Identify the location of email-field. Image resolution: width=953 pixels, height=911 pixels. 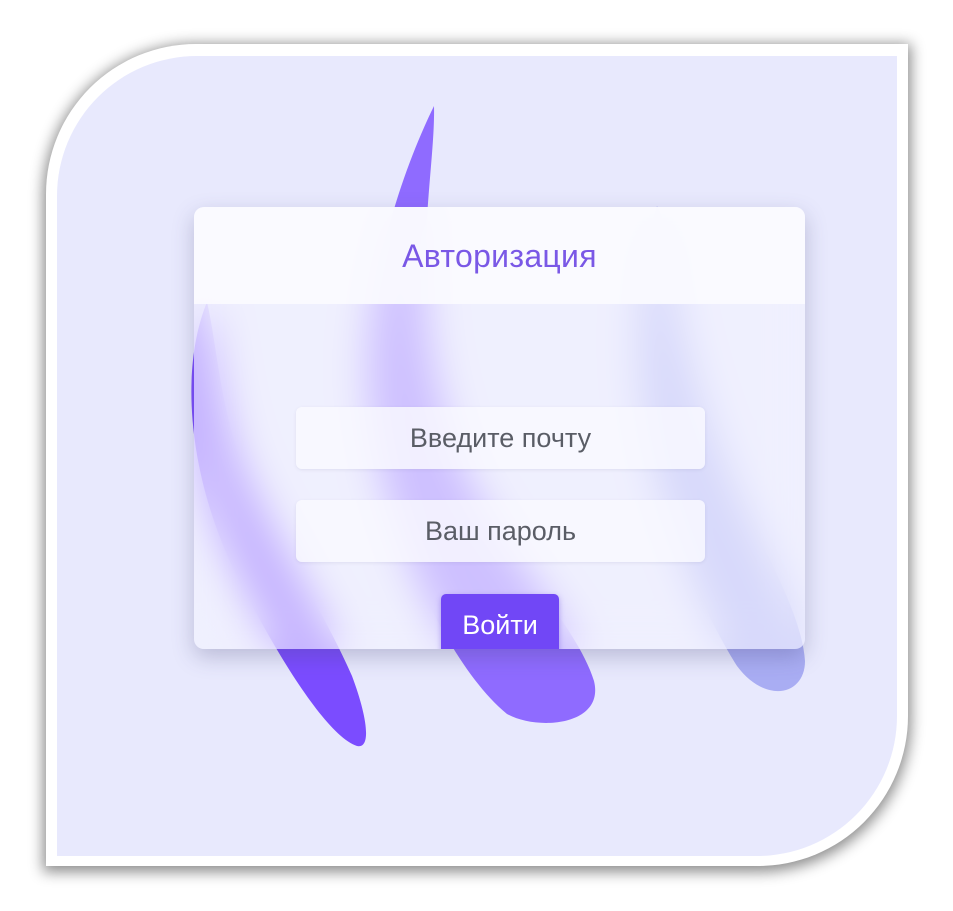
(500, 438).